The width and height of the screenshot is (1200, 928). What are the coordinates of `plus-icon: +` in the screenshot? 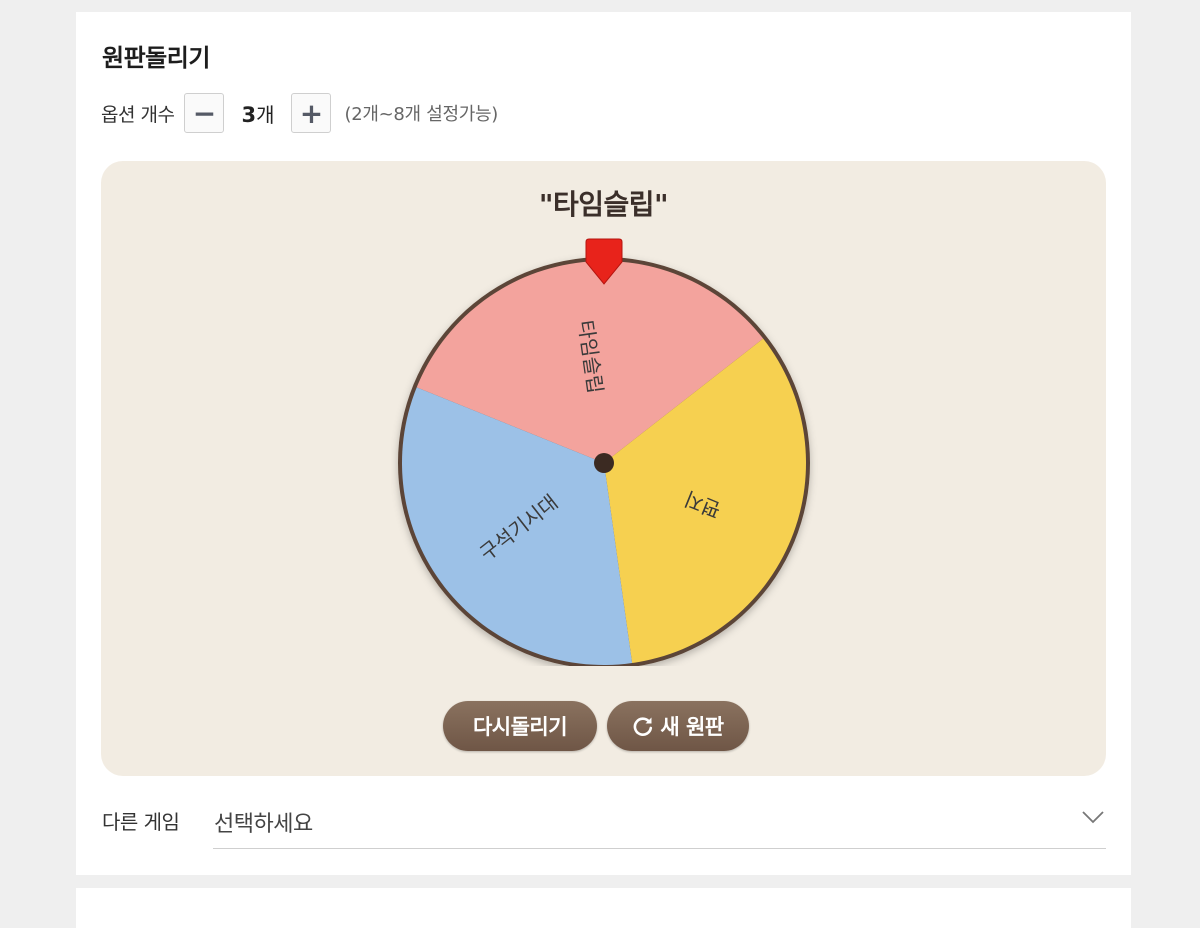 It's located at (311, 113).